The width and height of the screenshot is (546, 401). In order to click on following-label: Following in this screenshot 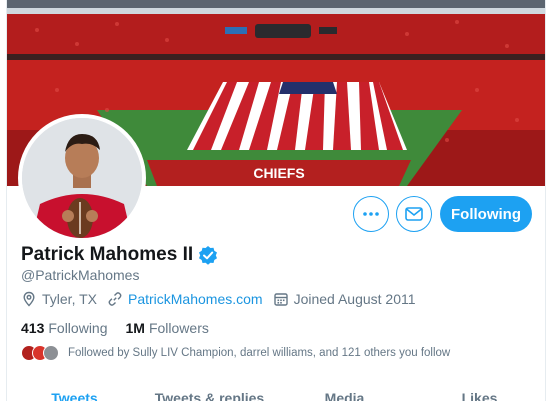, I will do `click(78, 328)`.